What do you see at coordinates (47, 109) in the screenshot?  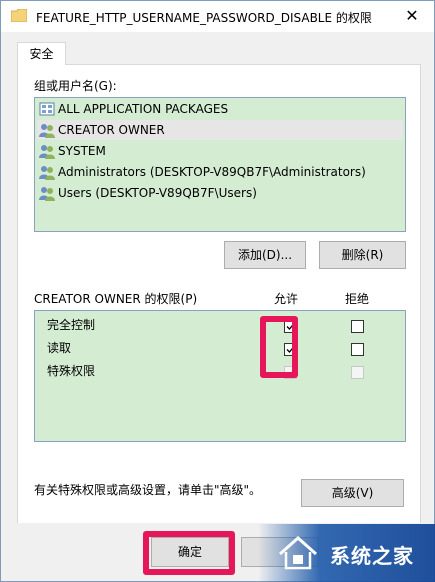 I see `packages-icon` at bounding box center [47, 109].